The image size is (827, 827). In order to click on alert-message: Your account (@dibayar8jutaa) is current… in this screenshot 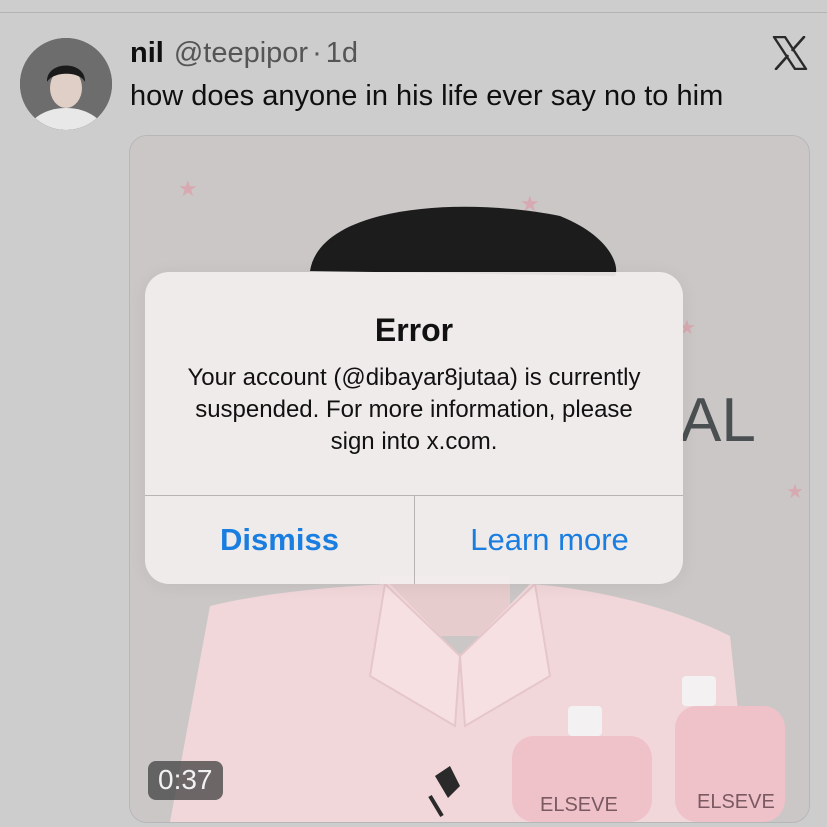, I will do `click(414, 409)`.